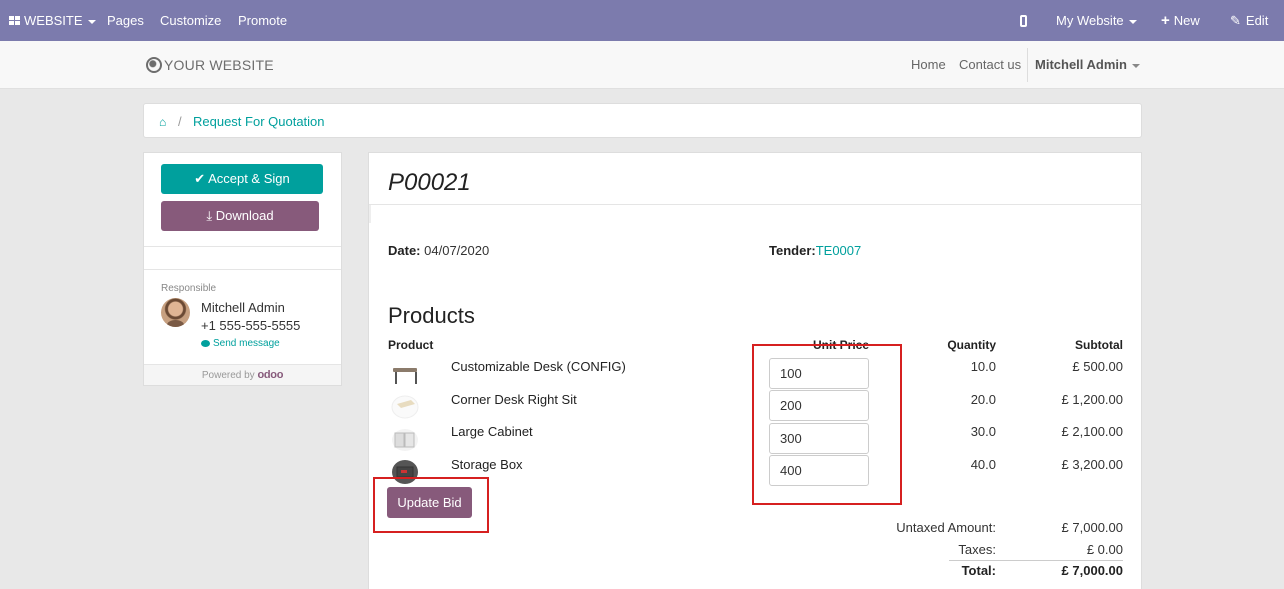  Describe the element at coordinates (1090, 20) in the screenshot. I see `my-website-label: My Website` at that location.